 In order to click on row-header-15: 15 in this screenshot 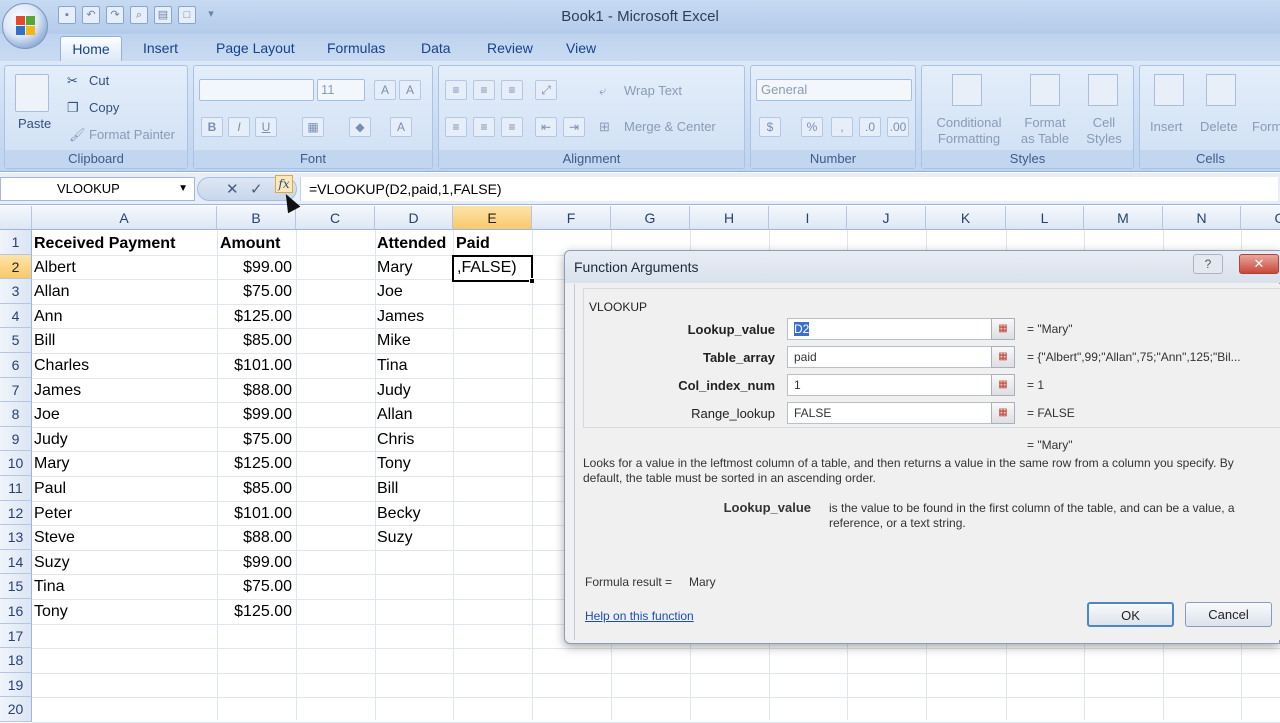, I will do `click(16, 586)`.